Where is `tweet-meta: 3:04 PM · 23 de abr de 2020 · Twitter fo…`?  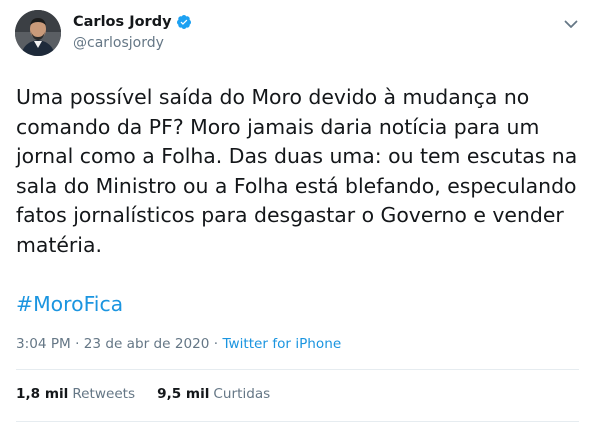
tweet-meta: 3:04 PM · 23 de abr de 2020 · Twitter fo… is located at coordinates (178, 344).